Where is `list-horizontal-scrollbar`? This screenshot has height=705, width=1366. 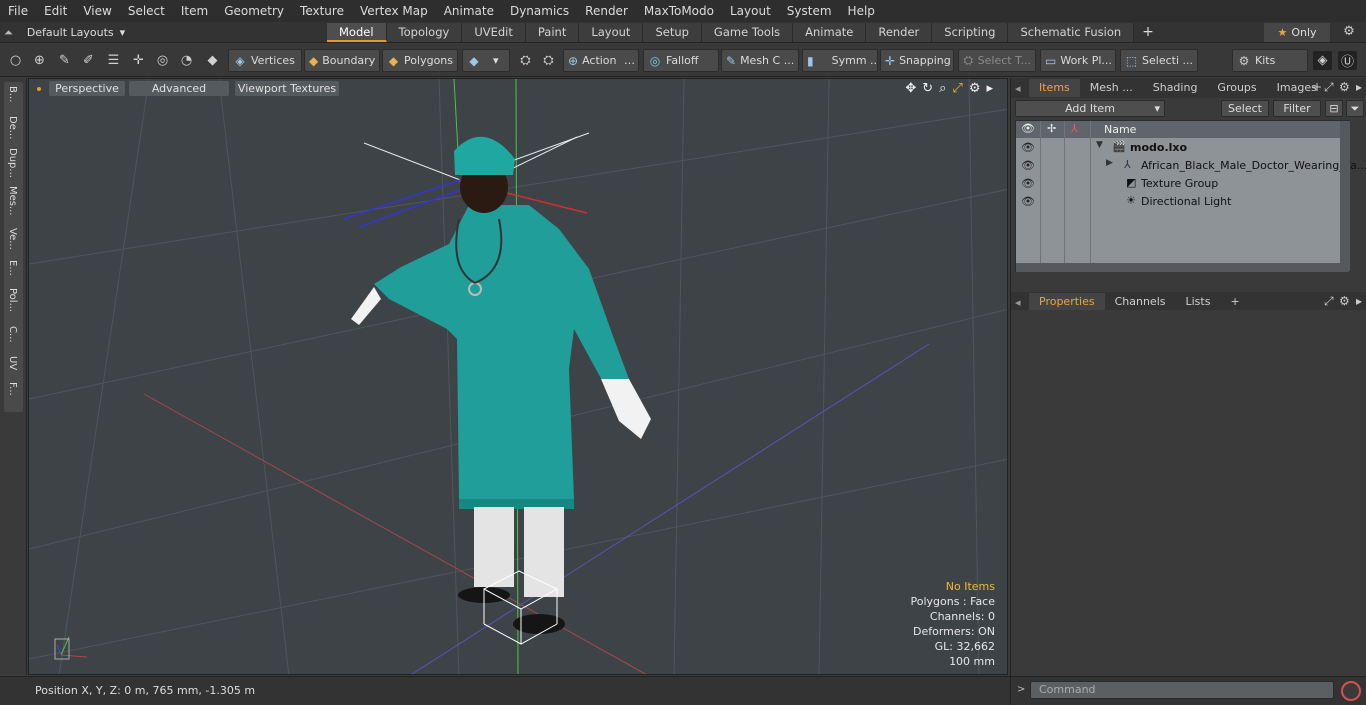
list-horizontal-scrollbar is located at coordinates (1182, 267).